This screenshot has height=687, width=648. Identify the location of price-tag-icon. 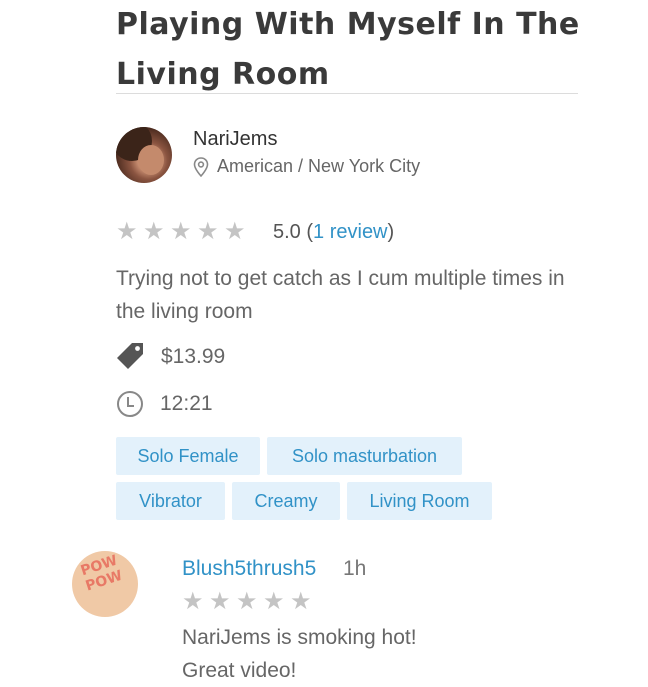
(130, 356).